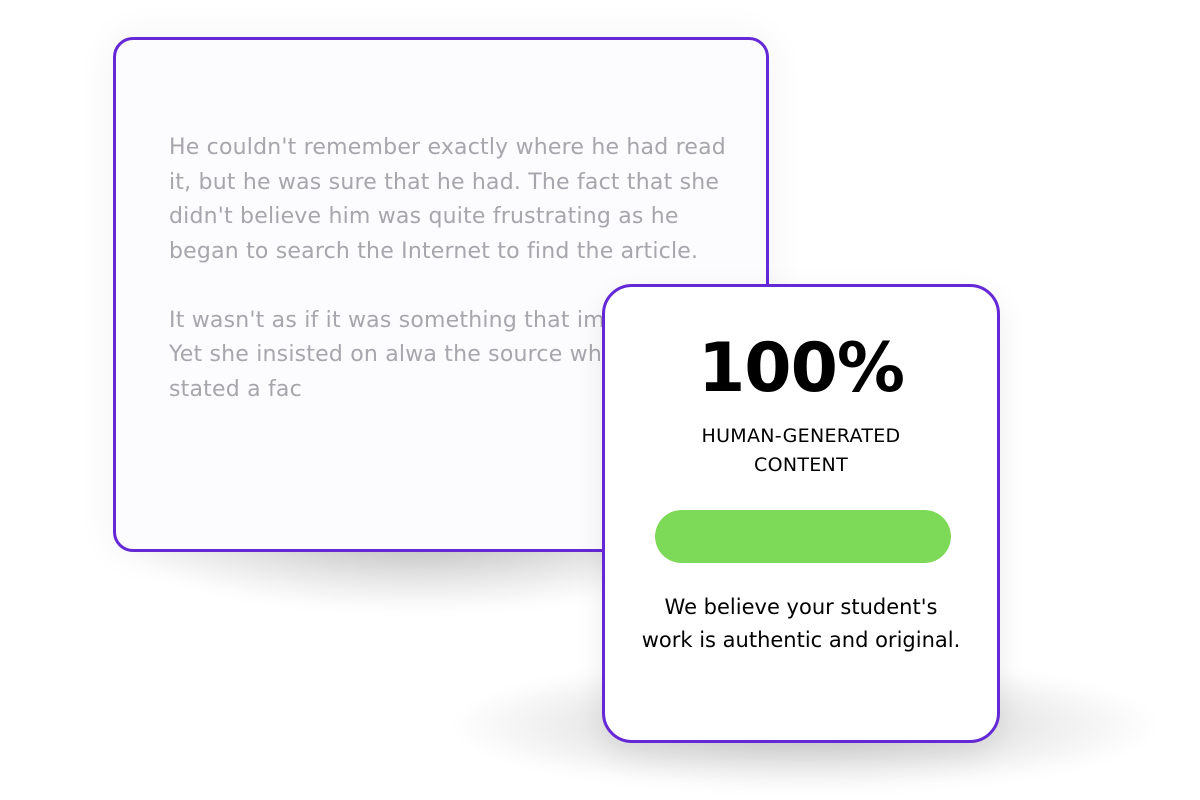  I want to click on score-percentage: 100%, so click(801, 368).